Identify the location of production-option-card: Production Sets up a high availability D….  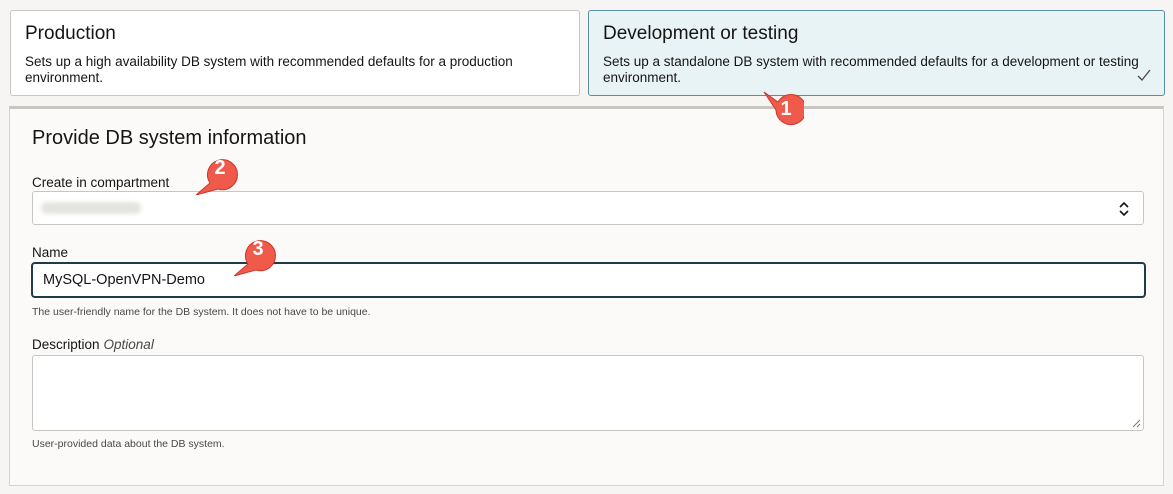
(295, 53).